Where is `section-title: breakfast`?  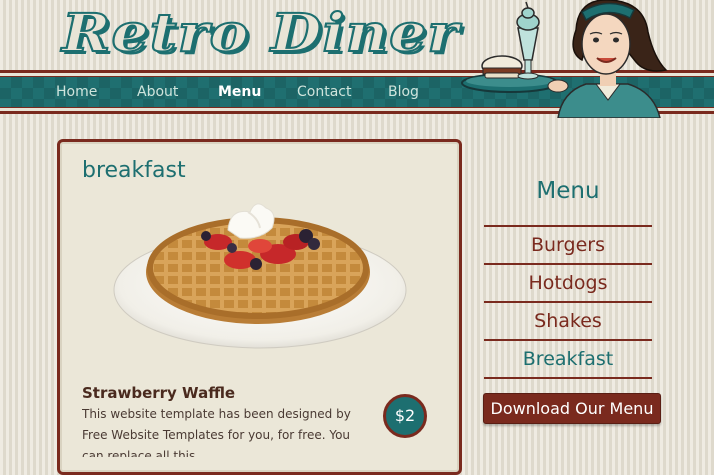
section-title: breakfast is located at coordinates (134, 170).